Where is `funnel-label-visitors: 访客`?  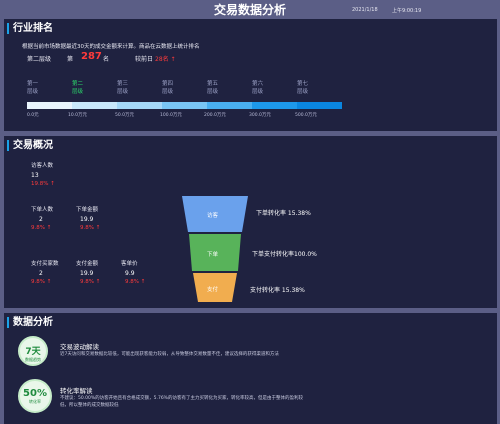 funnel-label-visitors: 访客 is located at coordinates (213, 216).